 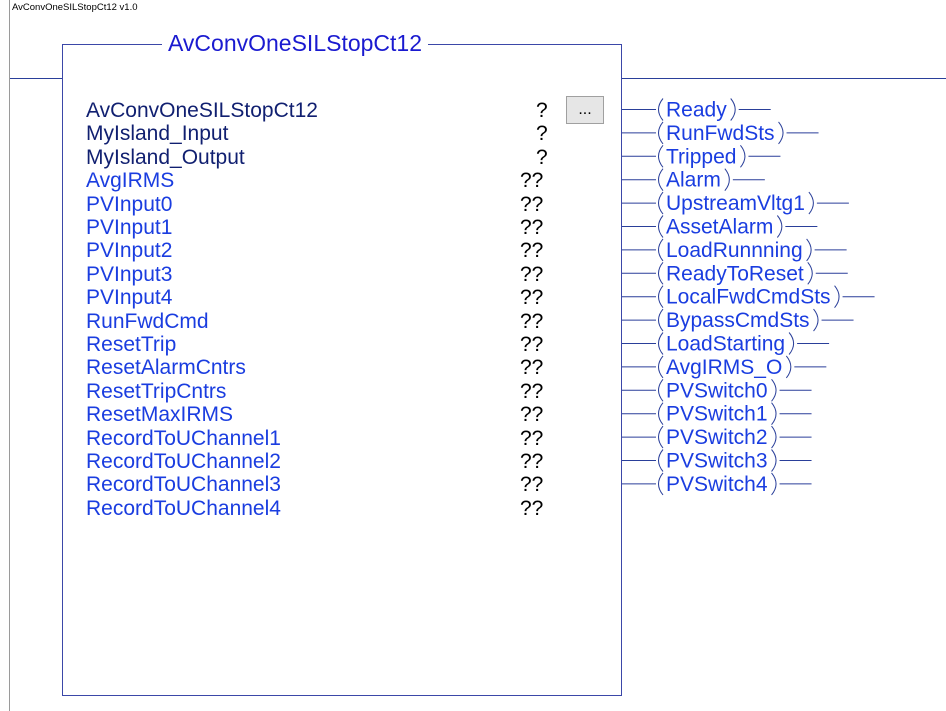 What do you see at coordinates (75, 7) in the screenshot?
I see `instruction-version-label: AvConvOneSILStopCt12 v1.0` at bounding box center [75, 7].